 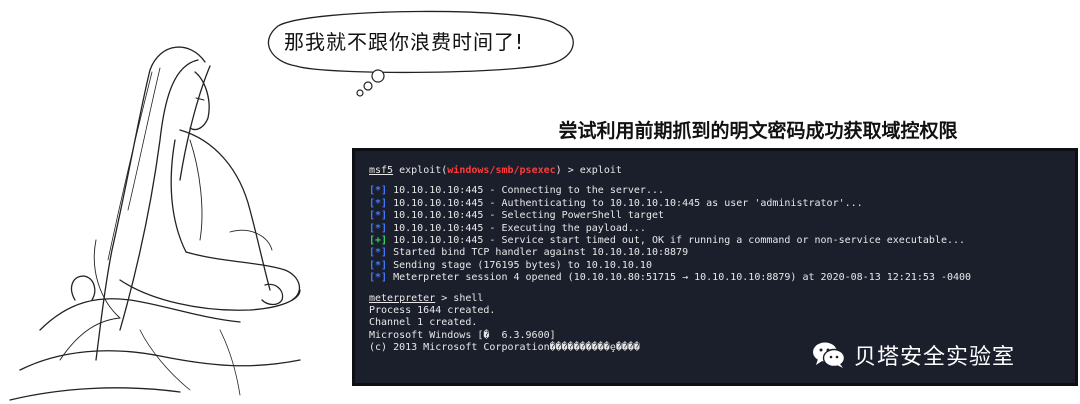 What do you see at coordinates (758, 131) in the screenshot?
I see `caption-title: 尝试利用前期抓到的明文密码成功获取域控权限` at bounding box center [758, 131].